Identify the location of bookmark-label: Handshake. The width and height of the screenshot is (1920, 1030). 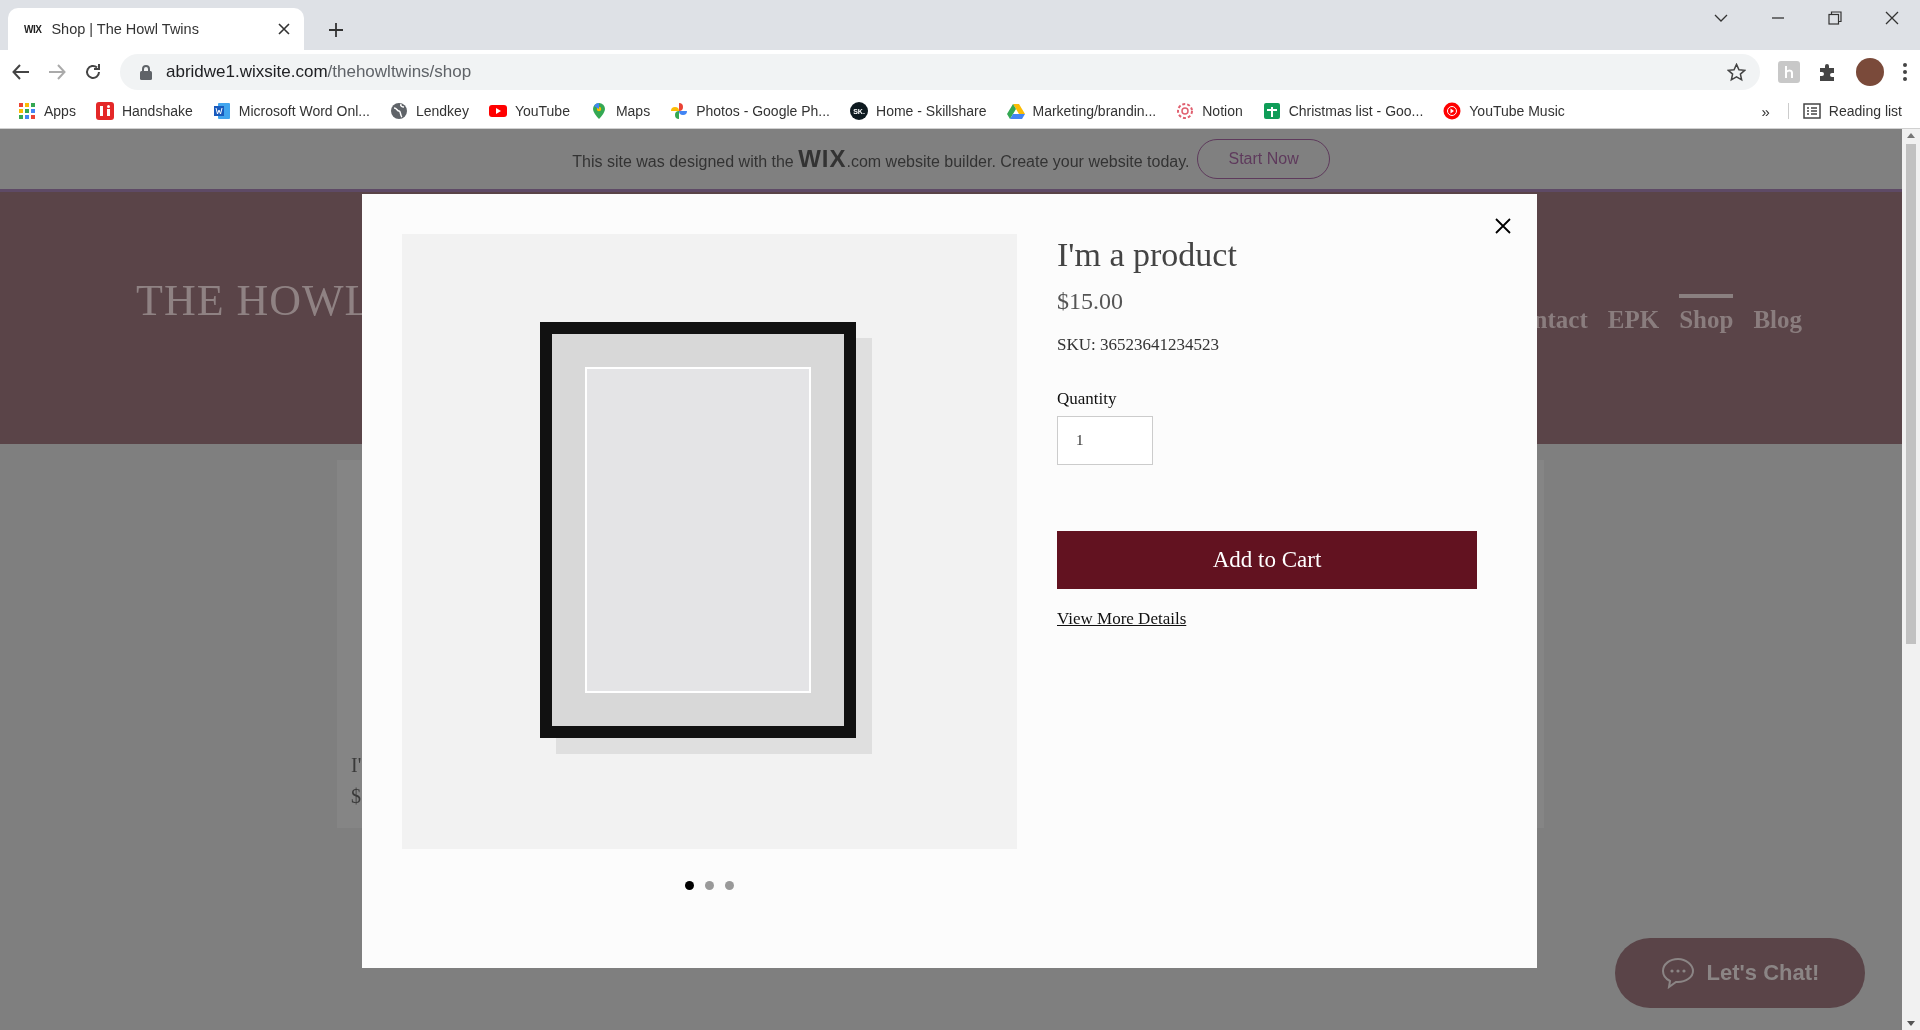
(157, 111).